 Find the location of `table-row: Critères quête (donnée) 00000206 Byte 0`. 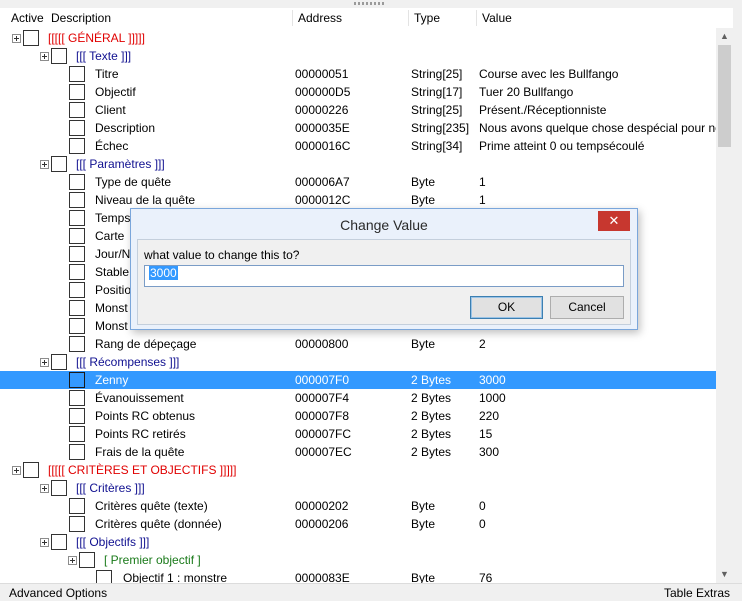

table-row: Critères quête (donnée) 00000206 Byte 0 is located at coordinates (358, 524).